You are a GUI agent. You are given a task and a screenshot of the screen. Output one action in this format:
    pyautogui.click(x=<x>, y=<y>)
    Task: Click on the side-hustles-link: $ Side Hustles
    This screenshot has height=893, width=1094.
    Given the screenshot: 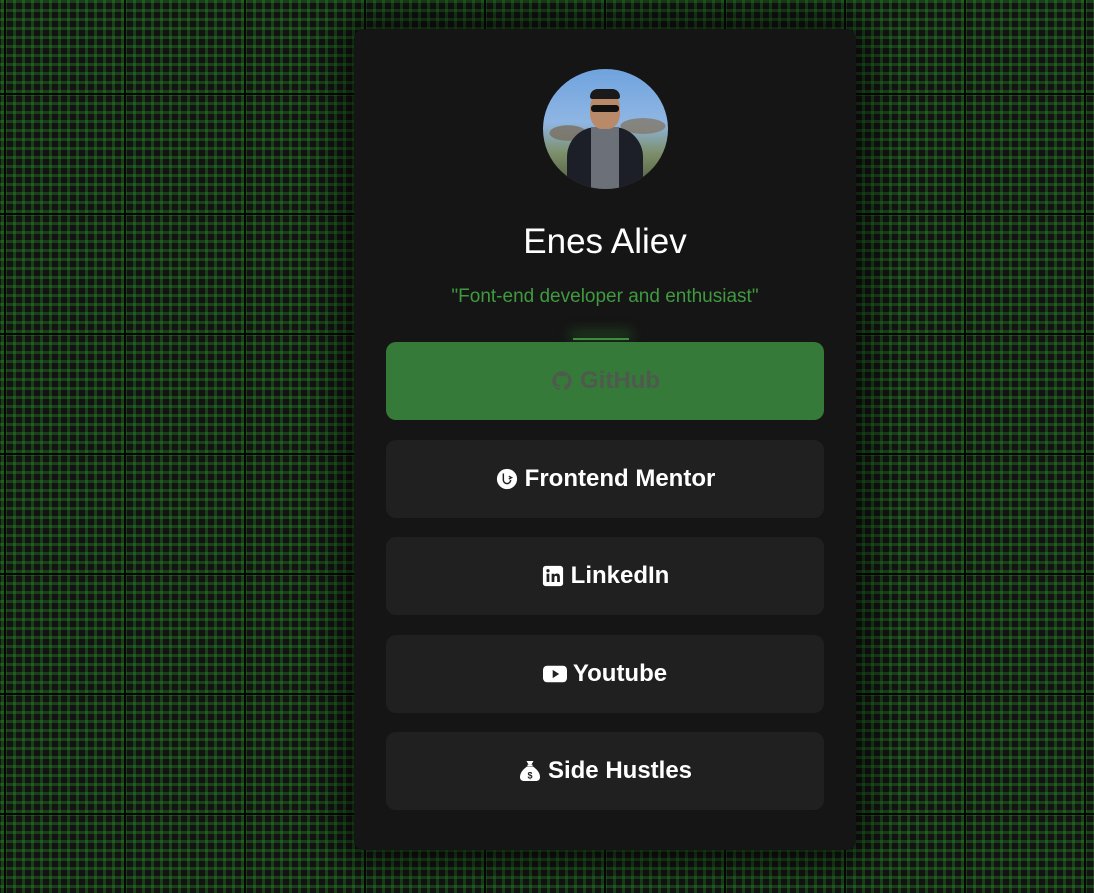 What is the action you would take?
    pyautogui.click(x=605, y=771)
    